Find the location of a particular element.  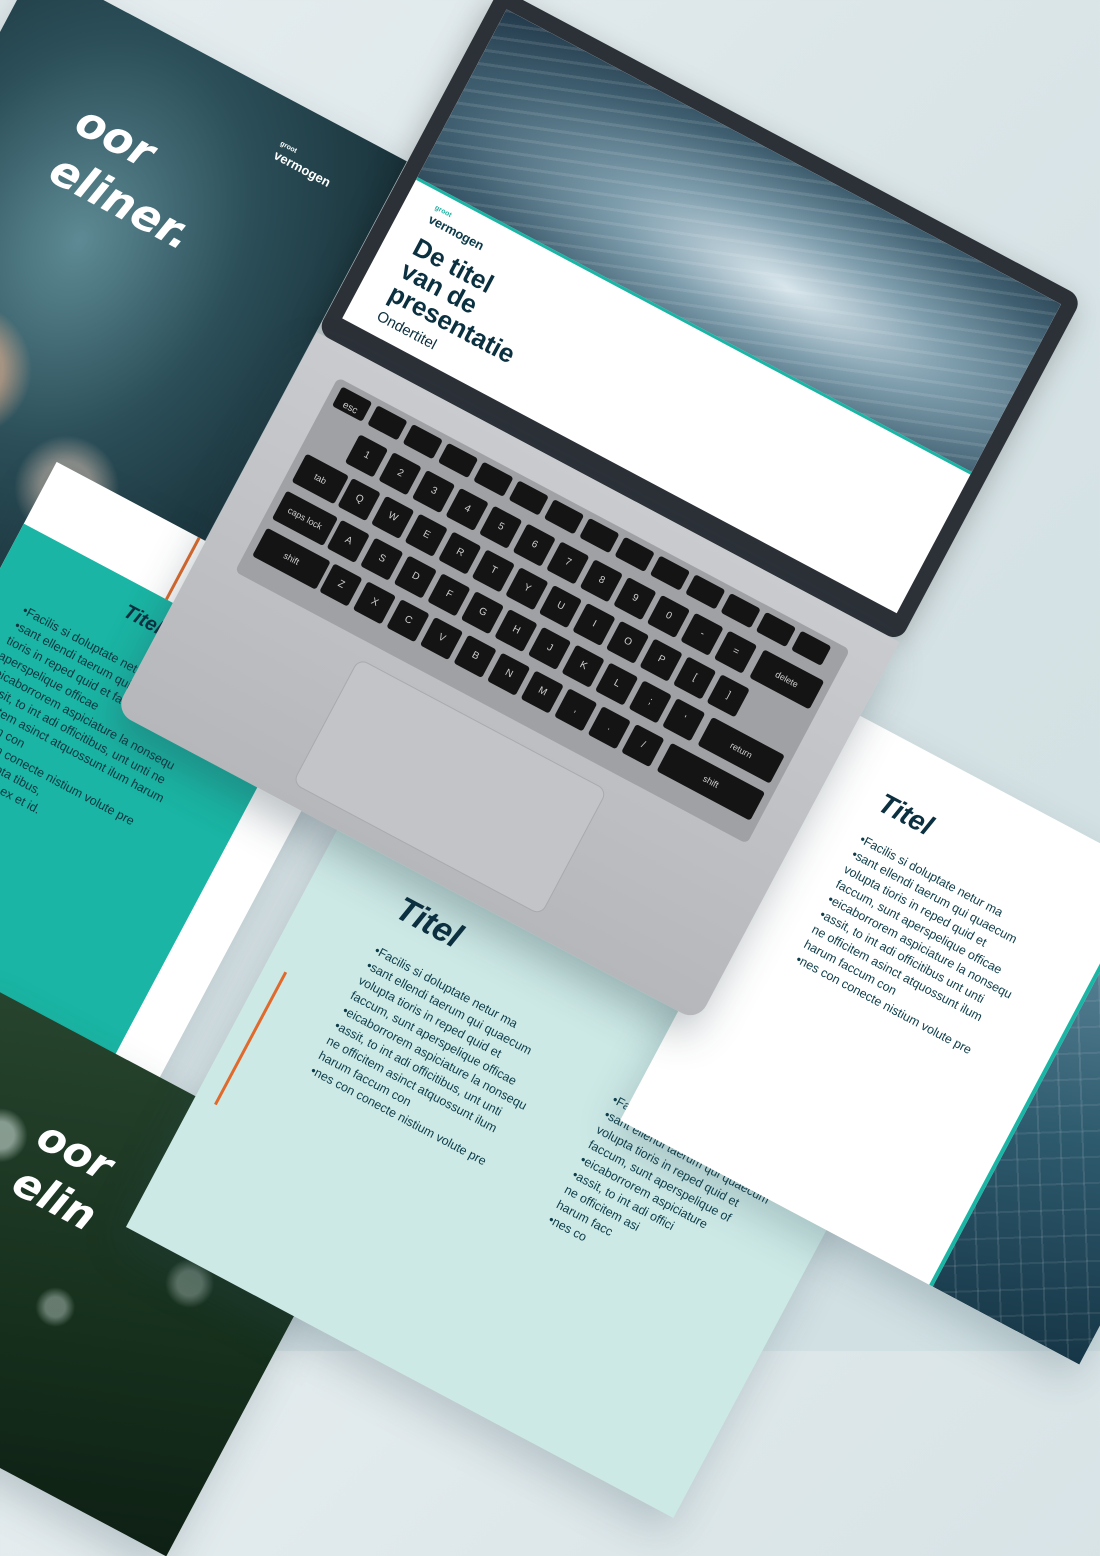

key: W is located at coordinates (393, 517).